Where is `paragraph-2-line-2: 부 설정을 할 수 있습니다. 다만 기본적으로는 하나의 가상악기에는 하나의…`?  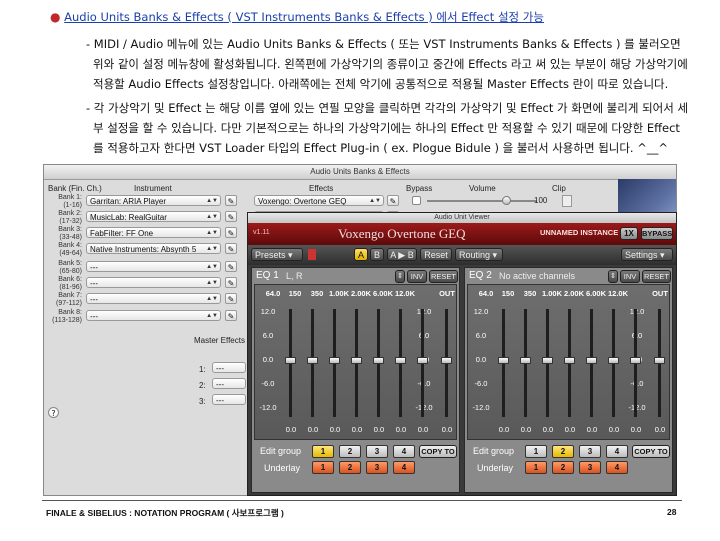
paragraph-2-line-2: 부 설정을 할 수 있습니다. 다만 기본적으로는 하나의 가상악기에는 하나의… is located at coordinates (386, 128).